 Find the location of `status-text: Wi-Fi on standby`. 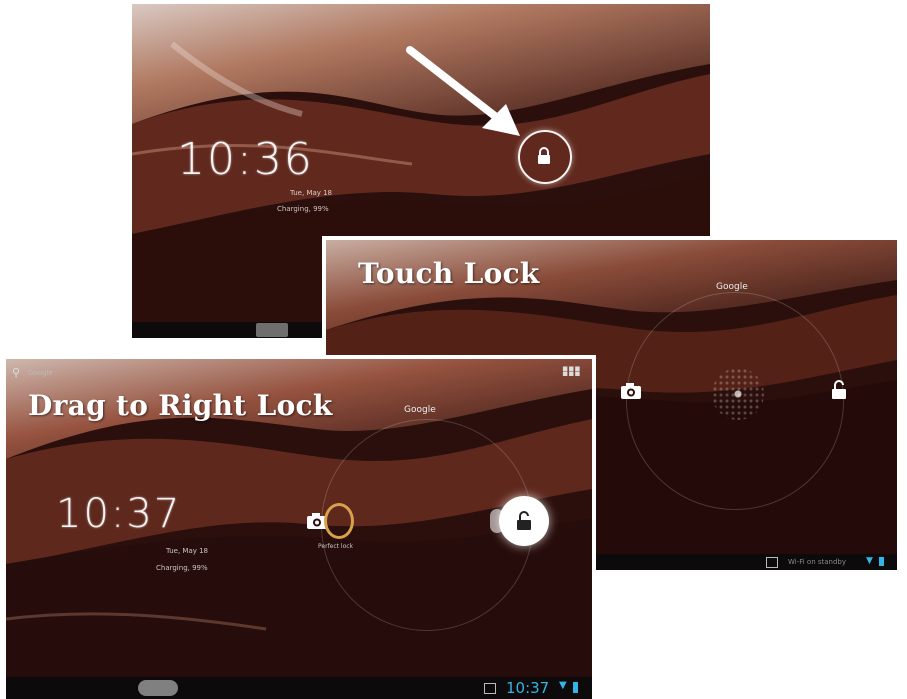

status-text: Wi-Fi on standby is located at coordinates (817, 562).